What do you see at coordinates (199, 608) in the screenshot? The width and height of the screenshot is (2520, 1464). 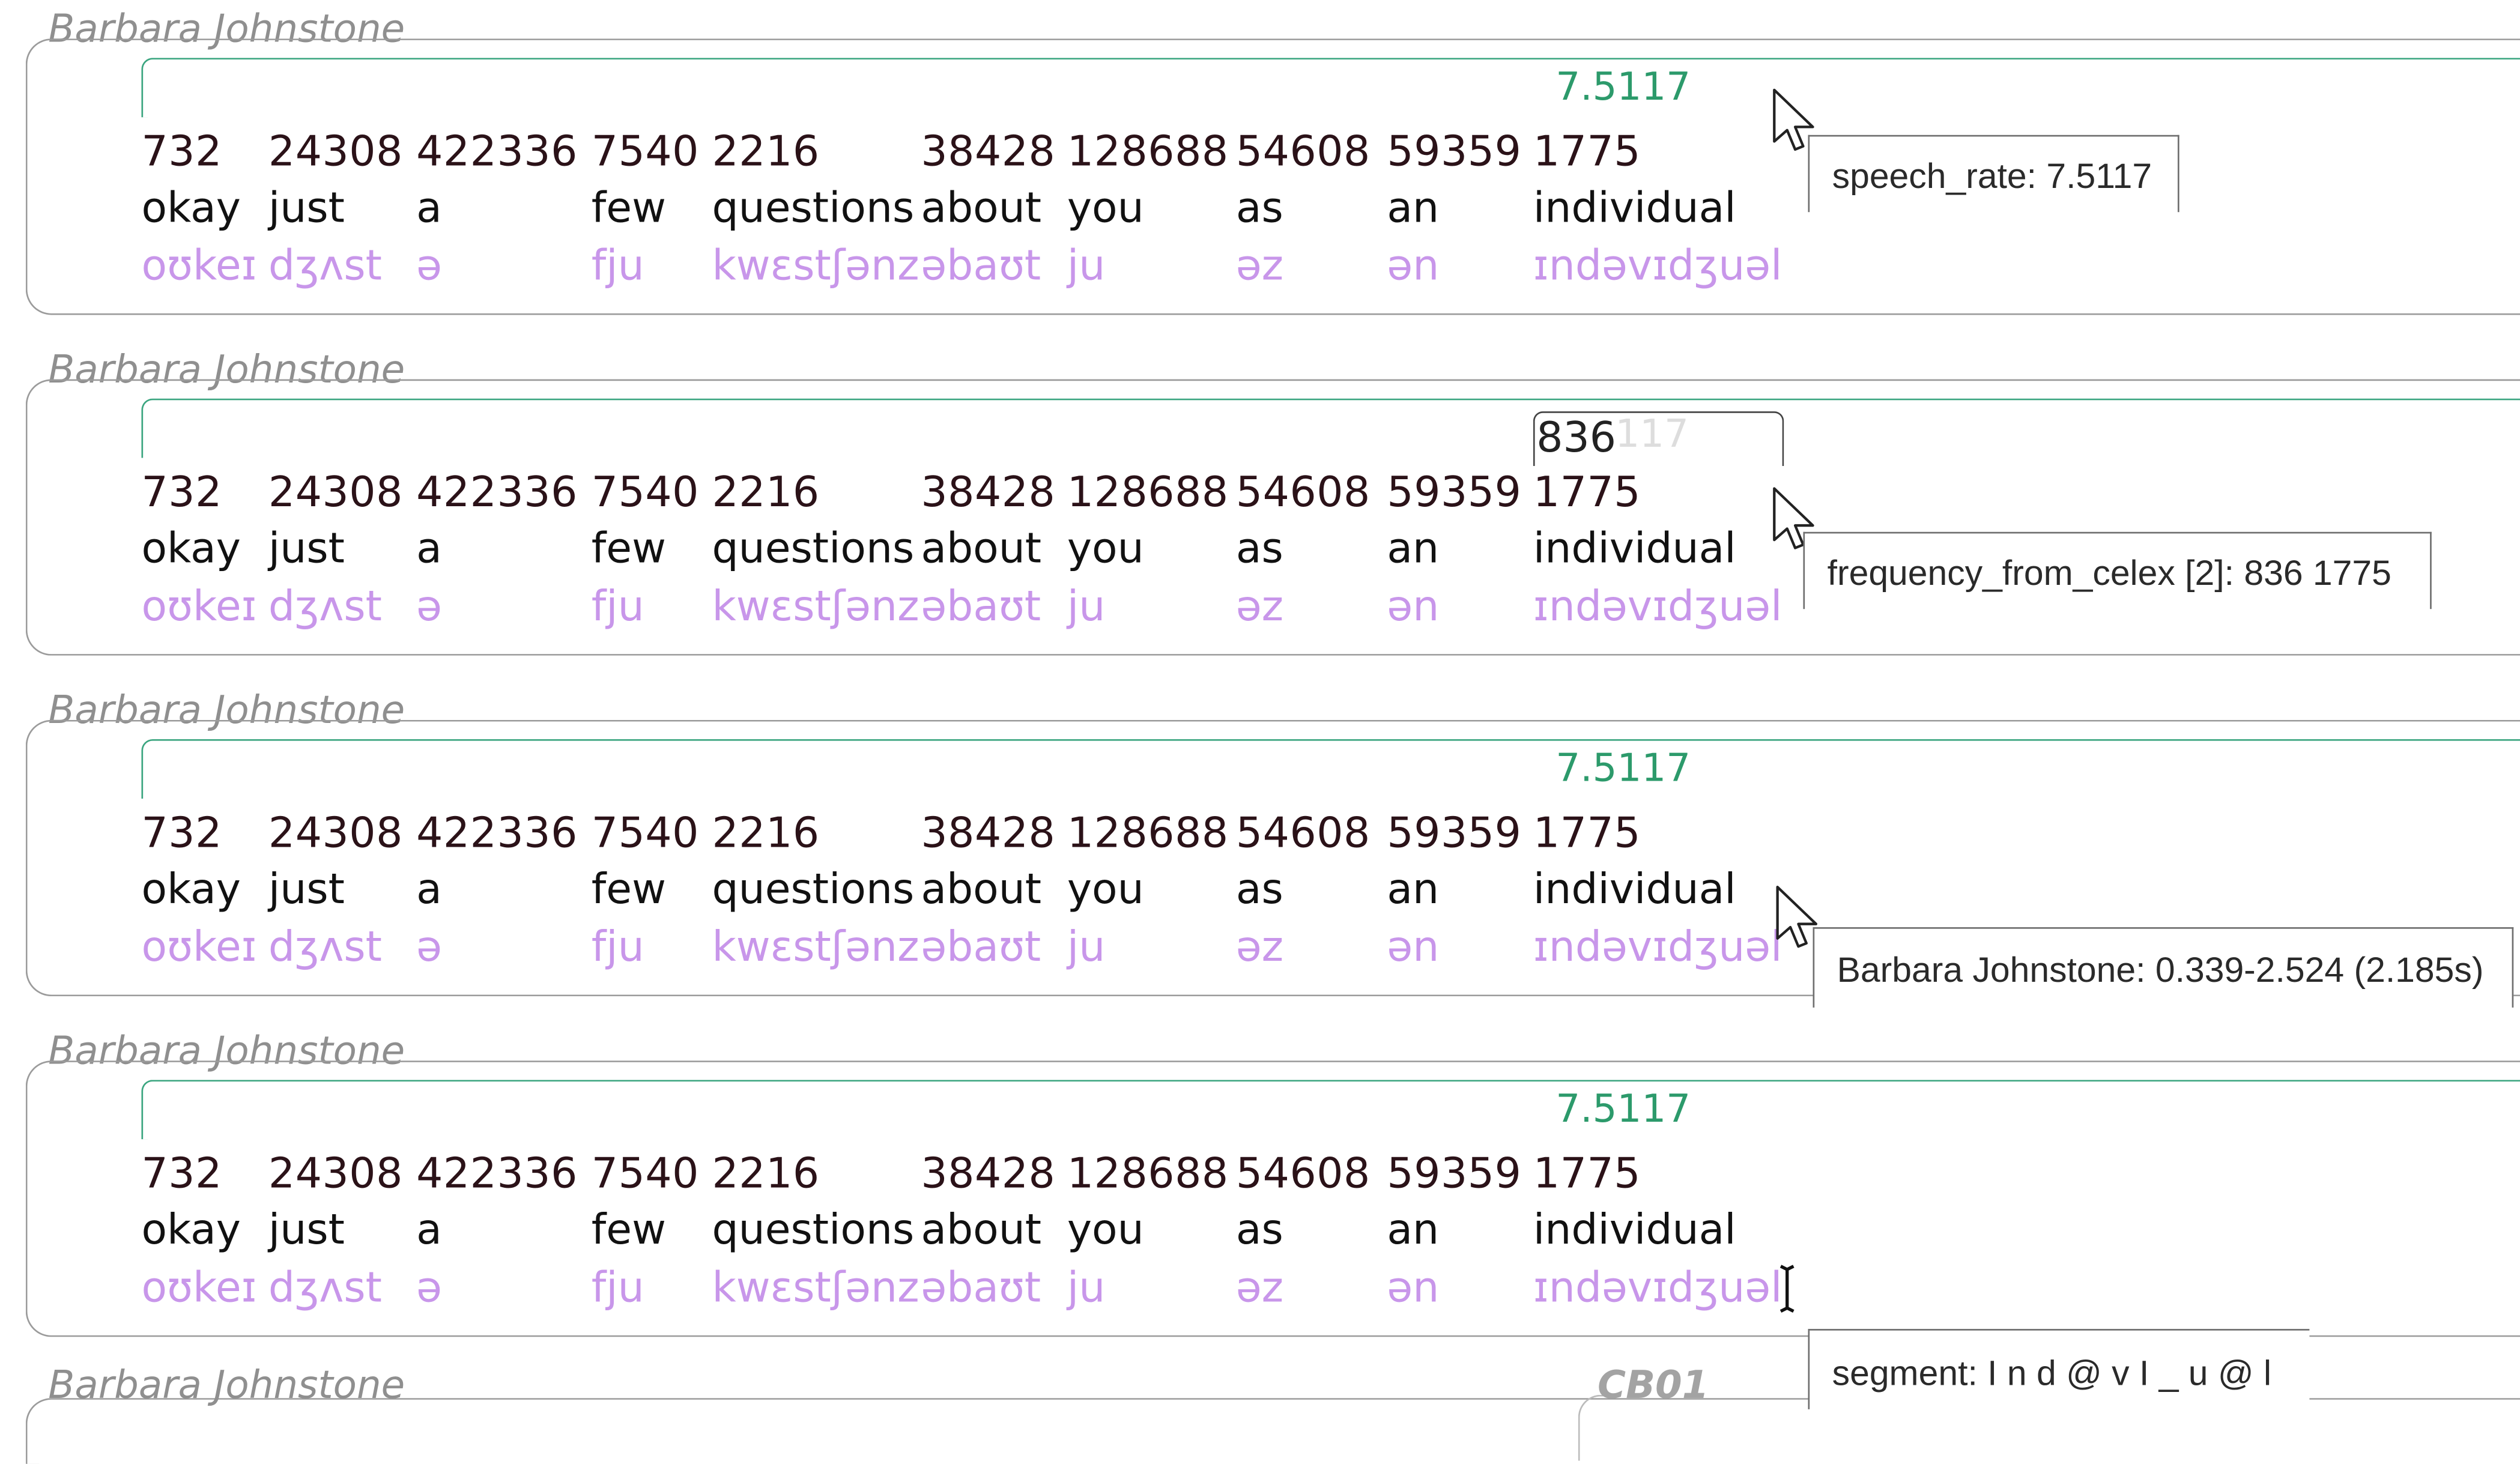 I see `word-phonemes: oʊkeɪ` at bounding box center [199, 608].